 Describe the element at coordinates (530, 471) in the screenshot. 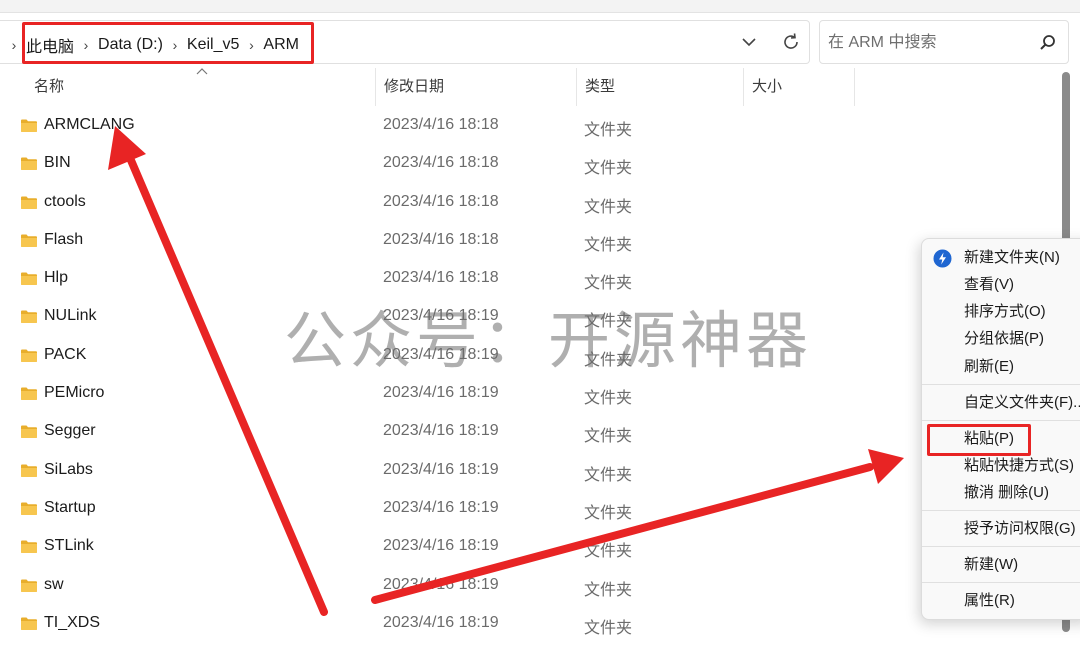

I see `file-row: SiLabs 2023/4/16 18:19 文件夹` at that location.